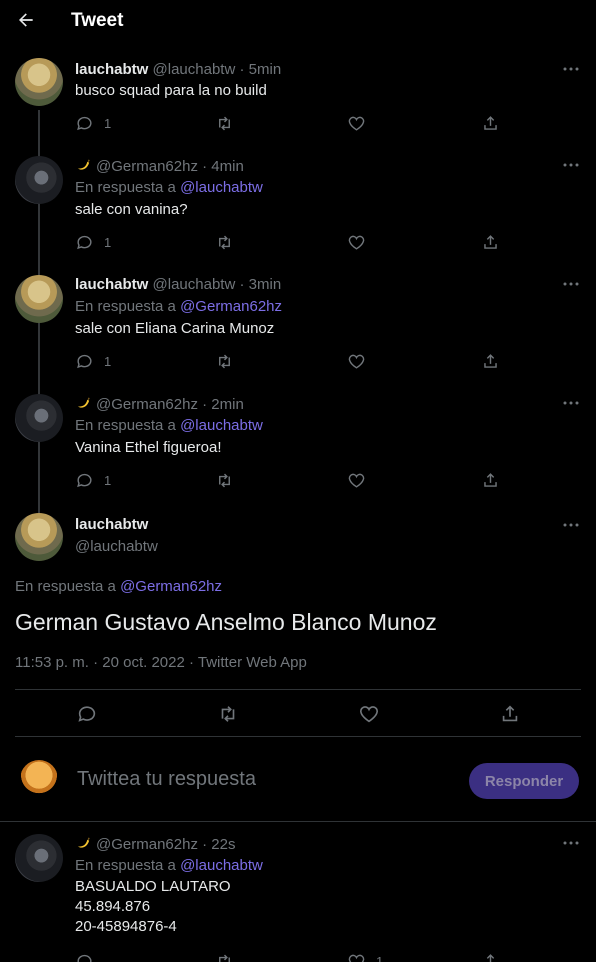  I want to click on tweet-time: · 3min, so click(260, 284).